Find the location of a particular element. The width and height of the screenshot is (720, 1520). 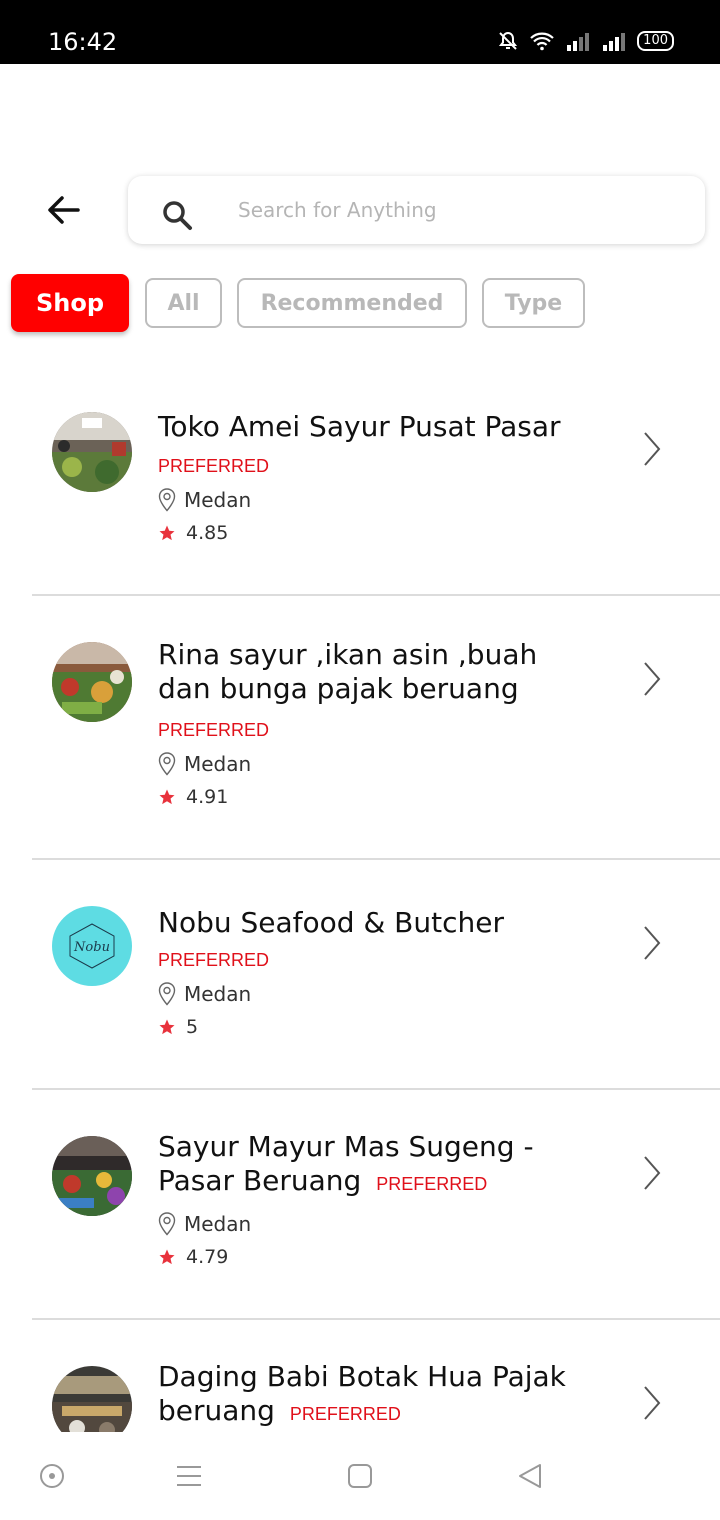

home-button-icon is located at coordinates (360, 1476).